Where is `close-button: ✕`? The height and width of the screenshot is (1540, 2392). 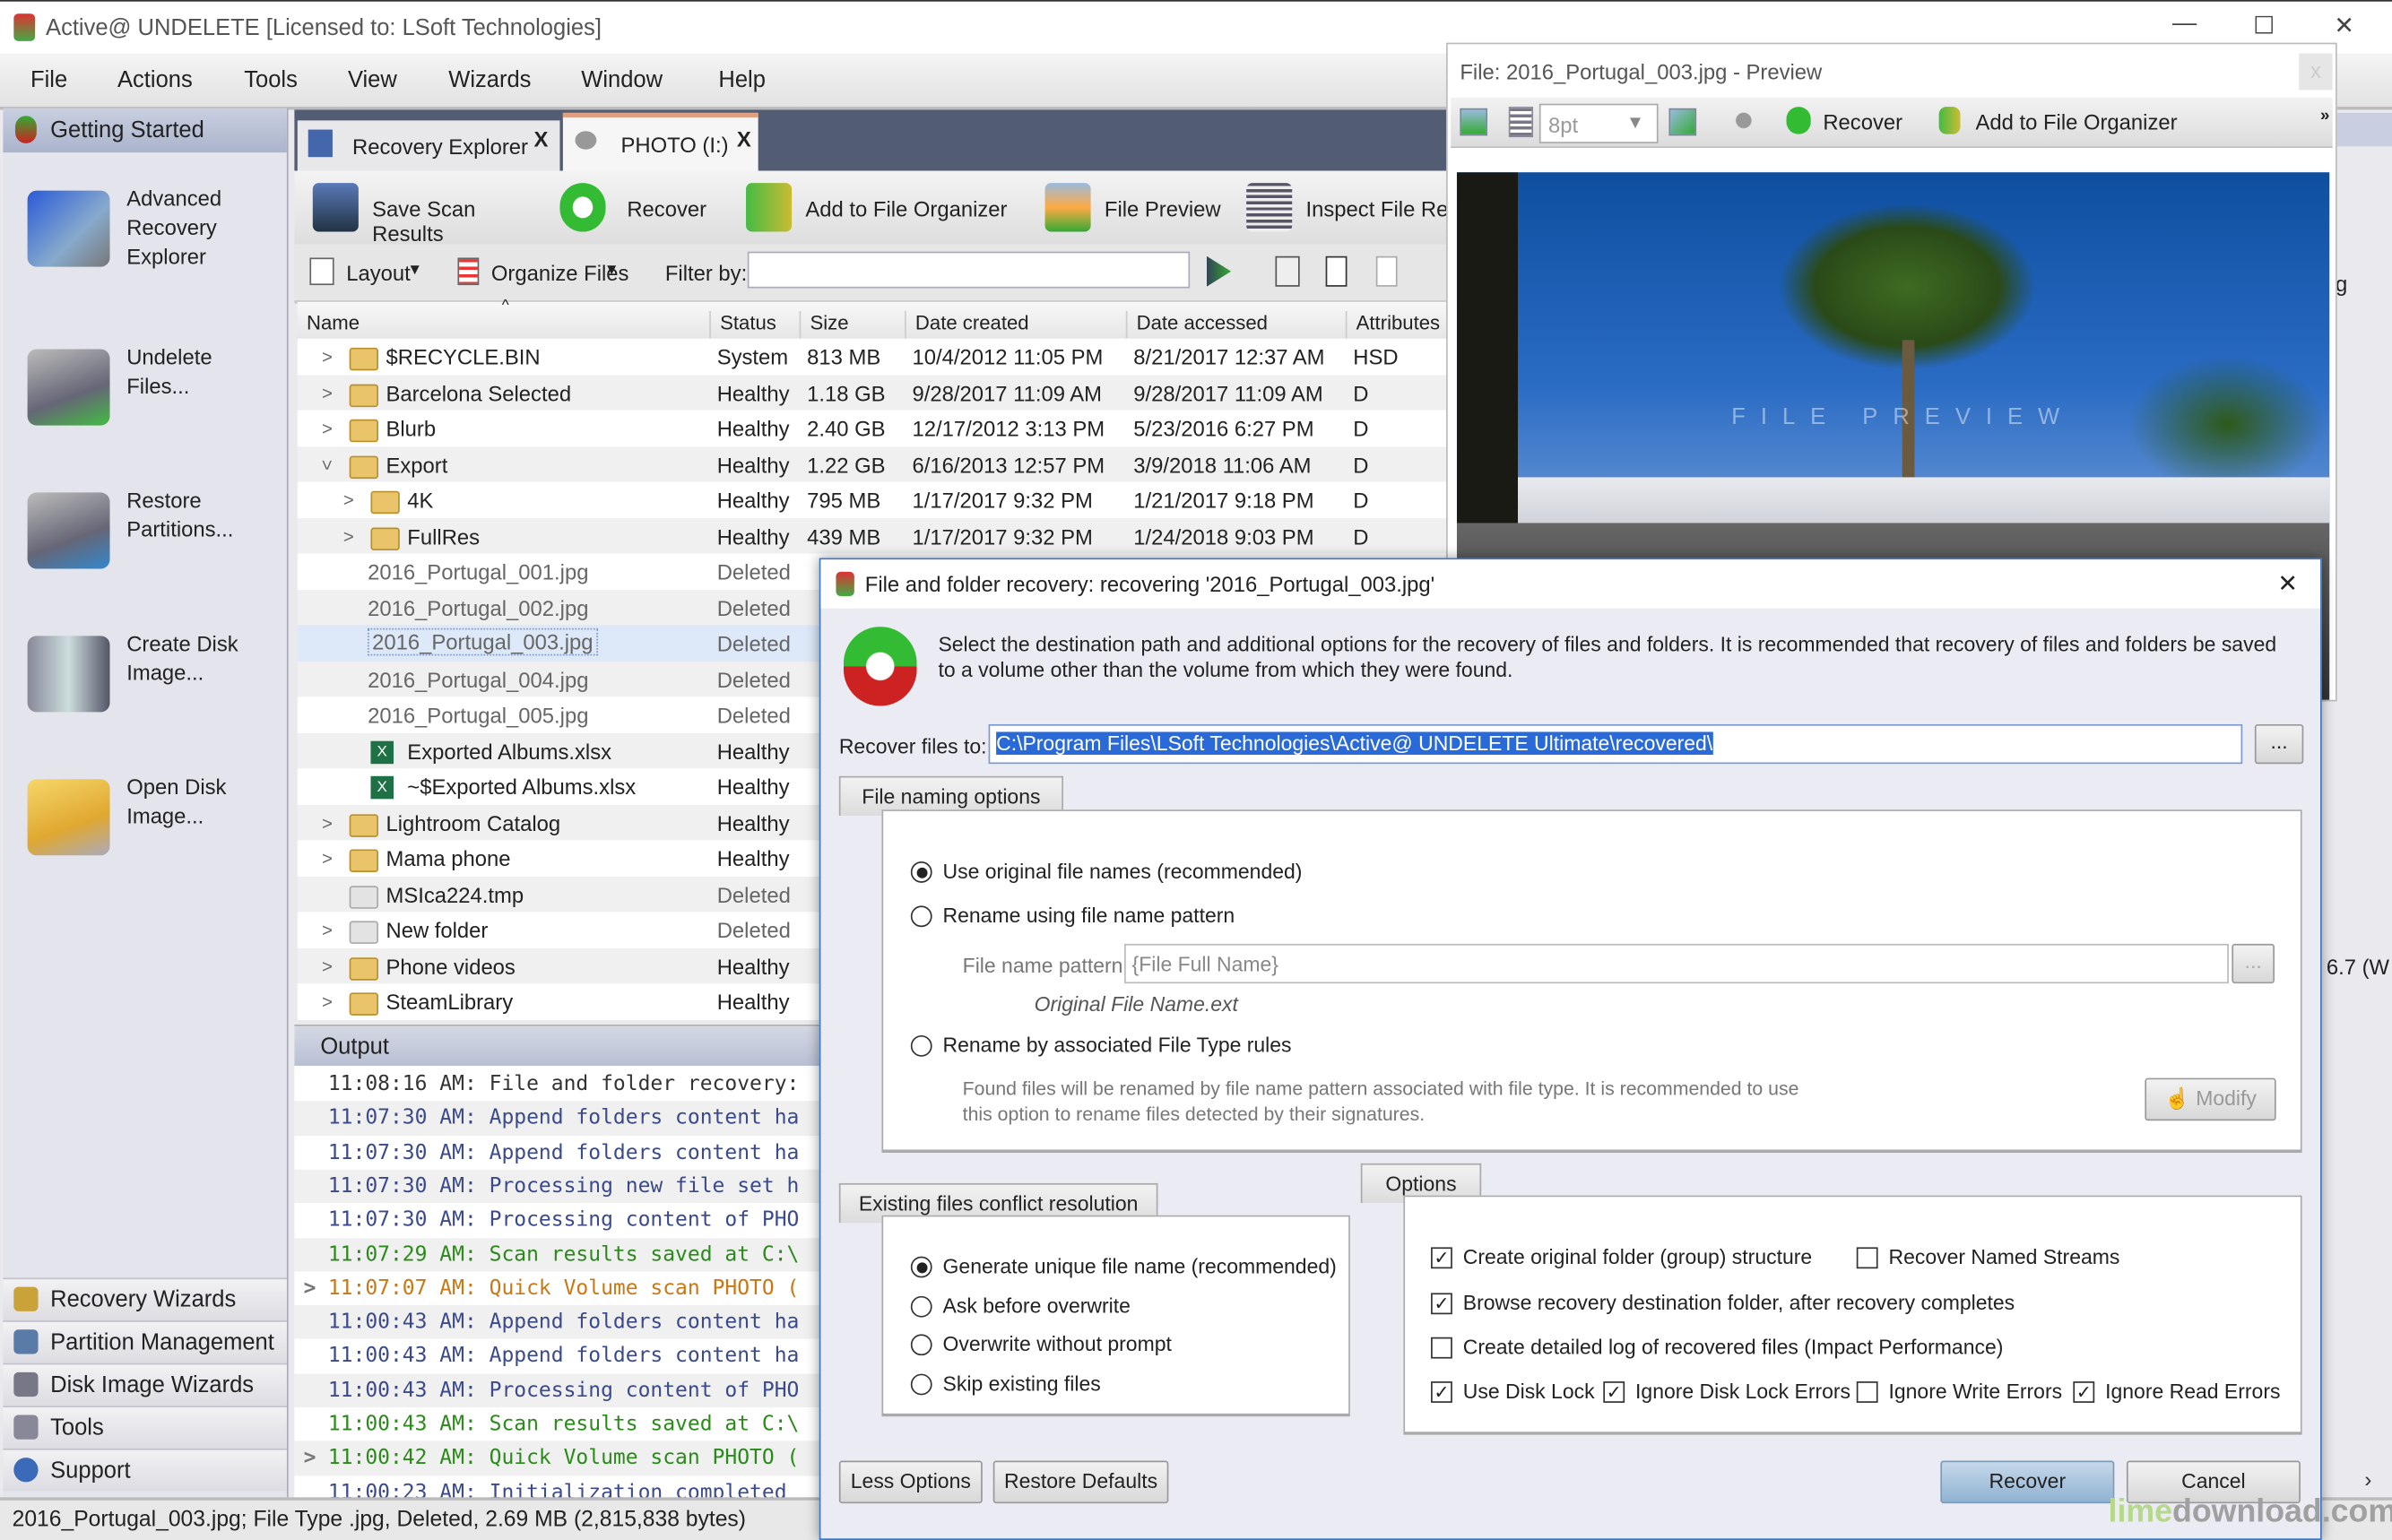
close-button: ✕ is located at coordinates (2344, 26).